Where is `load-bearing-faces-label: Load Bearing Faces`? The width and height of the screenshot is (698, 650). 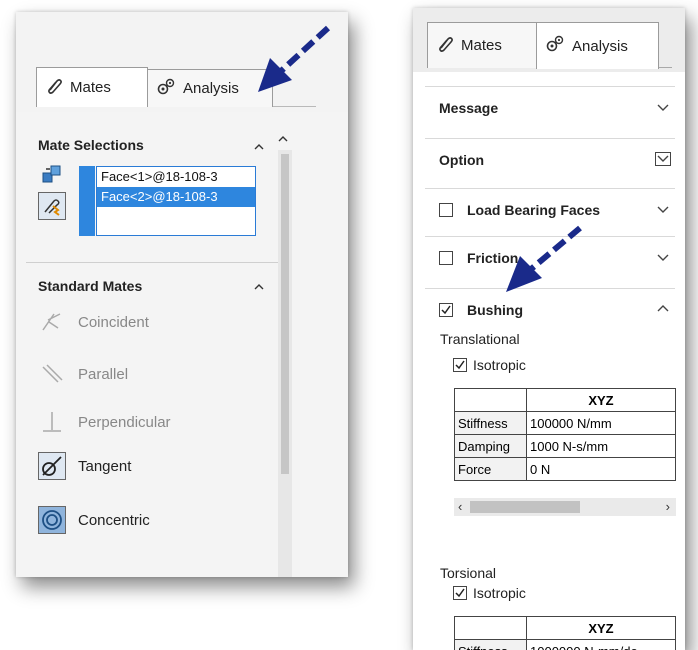
load-bearing-faces-label: Load Bearing Faces is located at coordinates (534, 209).